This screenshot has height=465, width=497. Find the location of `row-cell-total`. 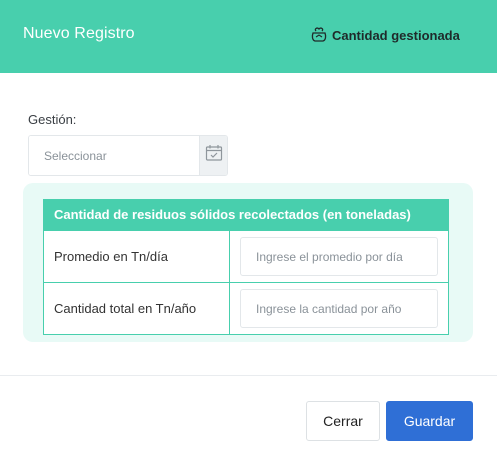

row-cell-total is located at coordinates (339, 308).